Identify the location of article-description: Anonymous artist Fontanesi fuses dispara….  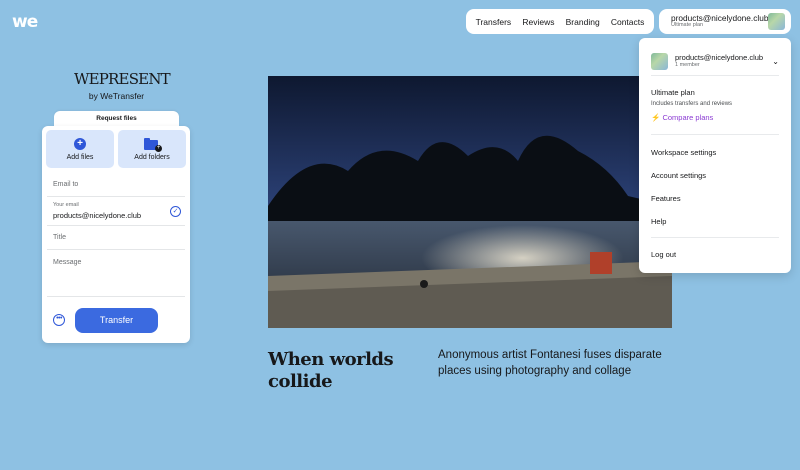
(550, 363).